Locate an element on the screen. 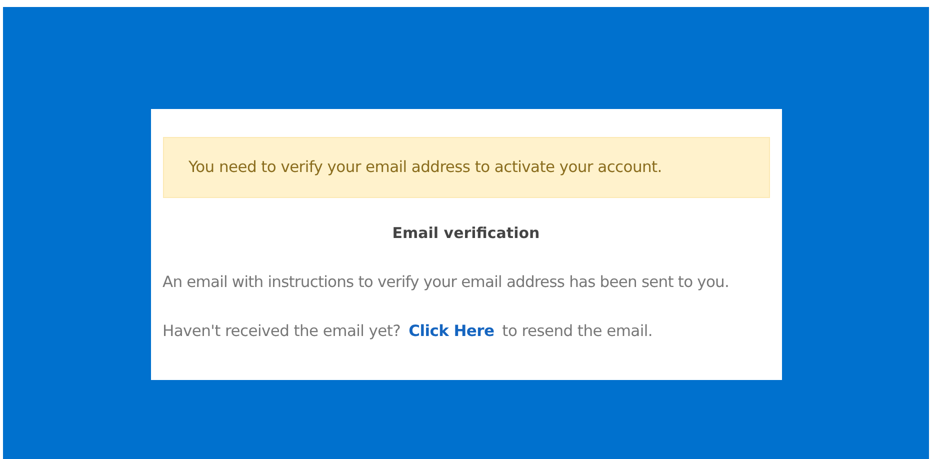  resend-link: Click Here is located at coordinates (451, 331).